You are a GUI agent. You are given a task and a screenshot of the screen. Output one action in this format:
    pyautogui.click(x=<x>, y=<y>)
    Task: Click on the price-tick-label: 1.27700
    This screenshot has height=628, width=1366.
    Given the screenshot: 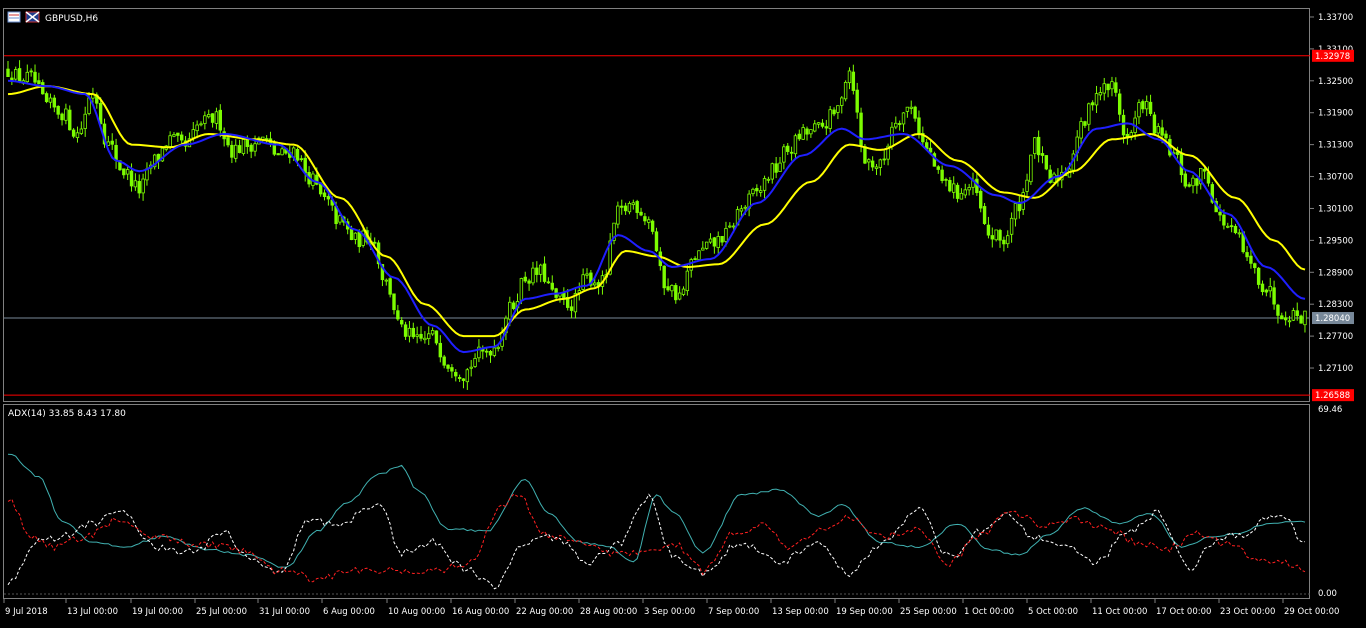 What is the action you would take?
    pyautogui.click(x=1335, y=337)
    